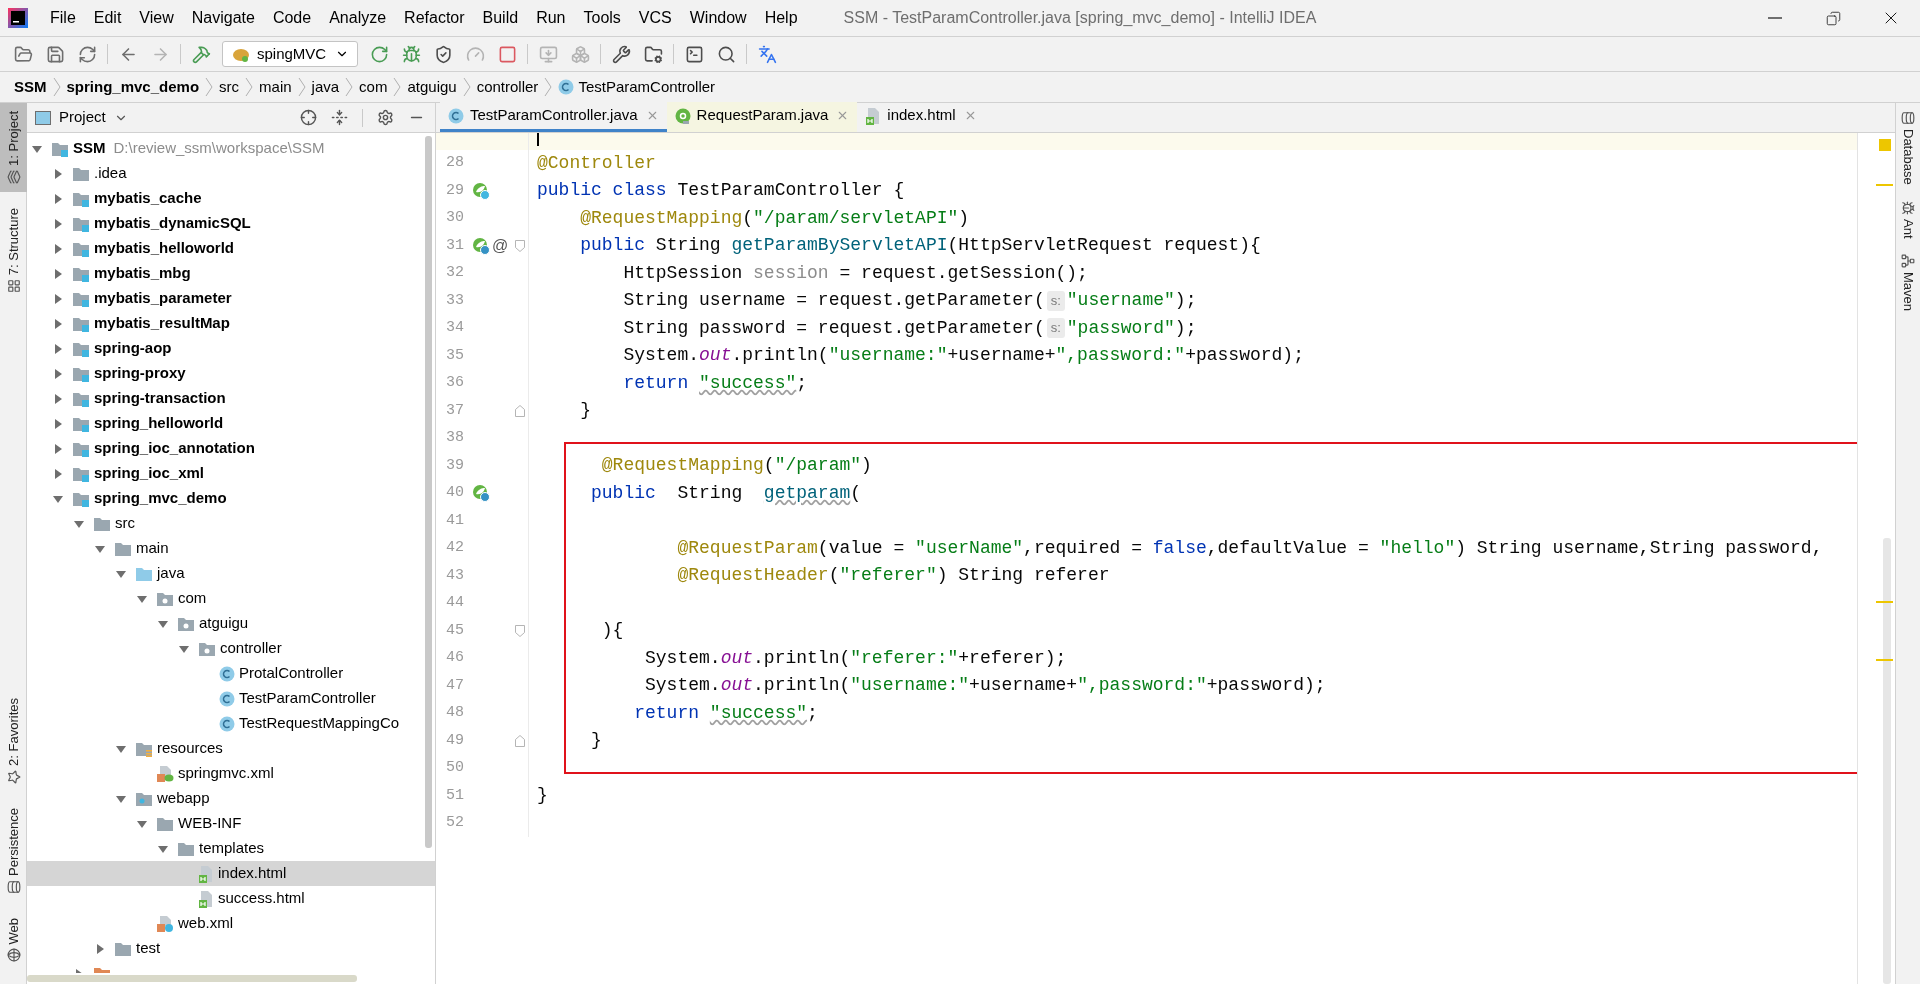 Image resolution: width=1920 pixels, height=984 pixels. I want to click on tree-row: spring_ioc_annotation, so click(231, 448).